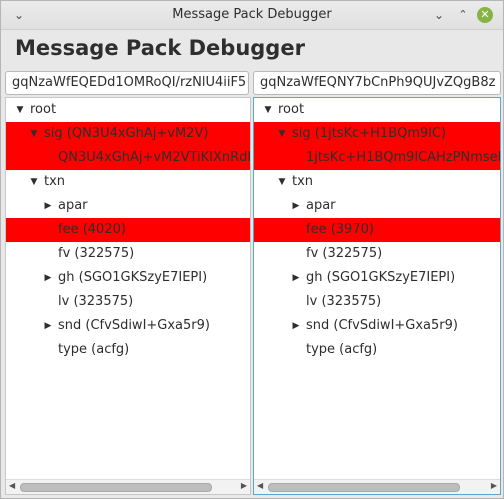 Image resolution: width=504 pixels, height=499 pixels. Describe the element at coordinates (127, 83) in the screenshot. I see `left-message-input: gqNzaWfEQEDd1OMRoQI/rzNlU4iiF5` at that location.